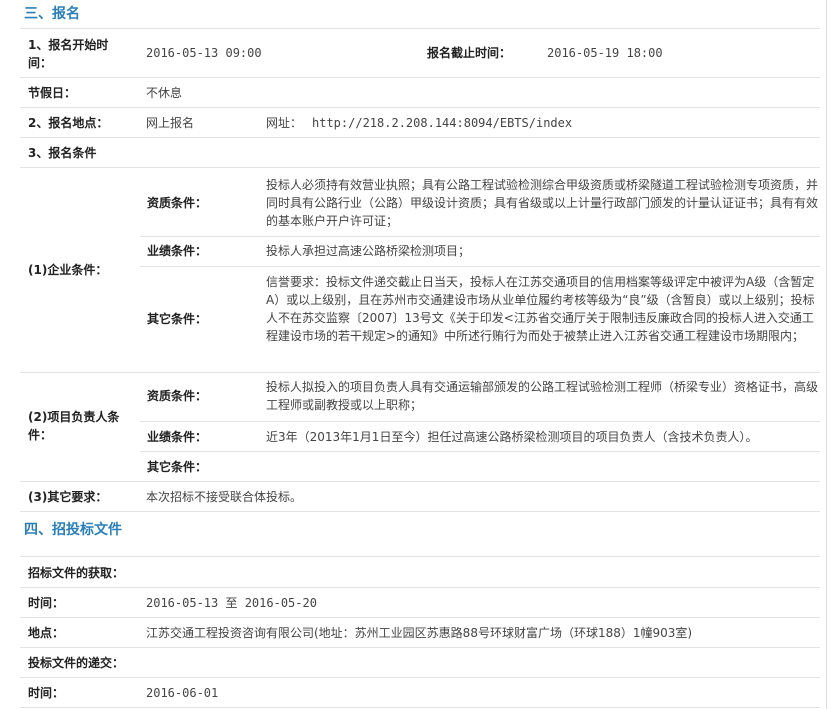  I want to click on section-title-tender-documents: 四、招投标文件, so click(73, 530).